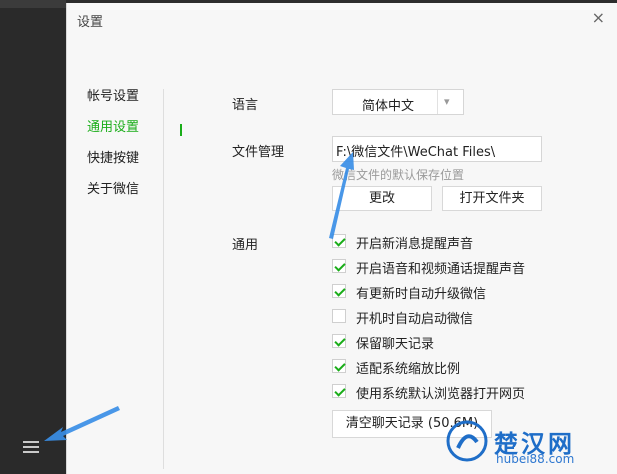 This screenshot has width=617, height=474. What do you see at coordinates (245, 105) in the screenshot?
I see `language-label: 语言` at bounding box center [245, 105].